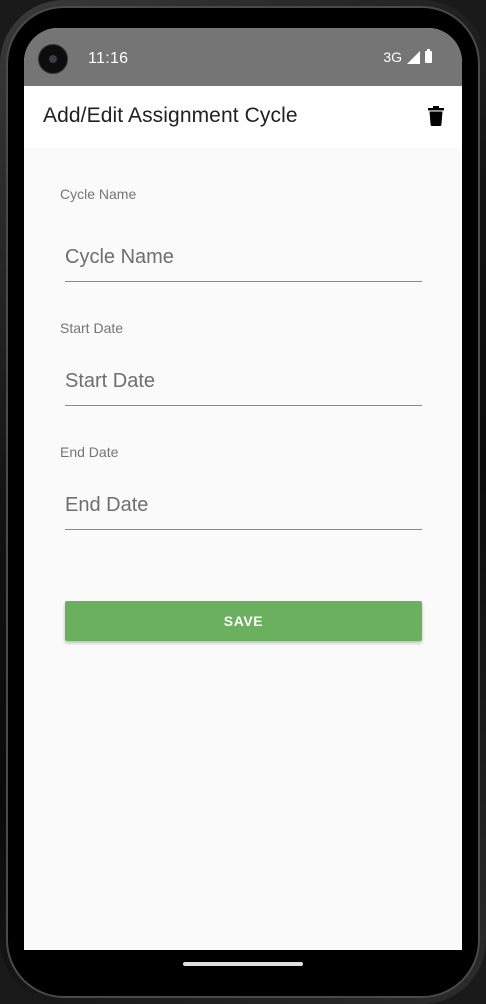 Image resolution: width=486 pixels, height=1004 pixels. I want to click on status-indicators: 3G, so click(407, 57).